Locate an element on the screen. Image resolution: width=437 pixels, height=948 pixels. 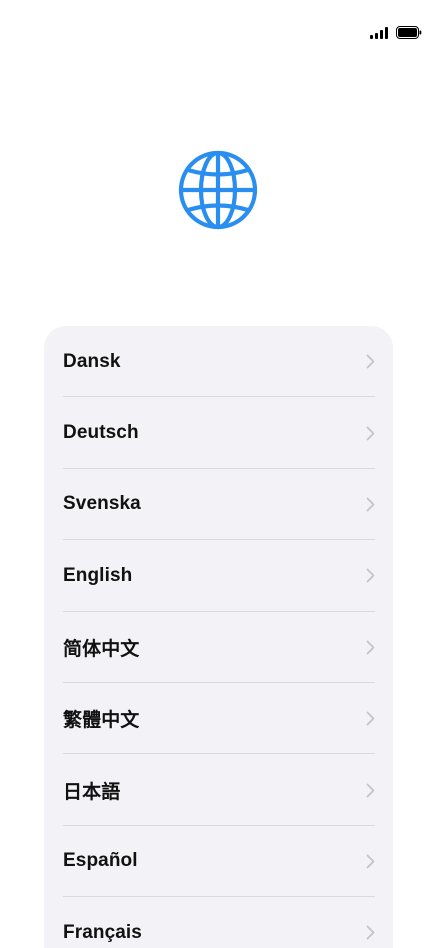
language-option-japanese: 日本語 is located at coordinates (218, 790).